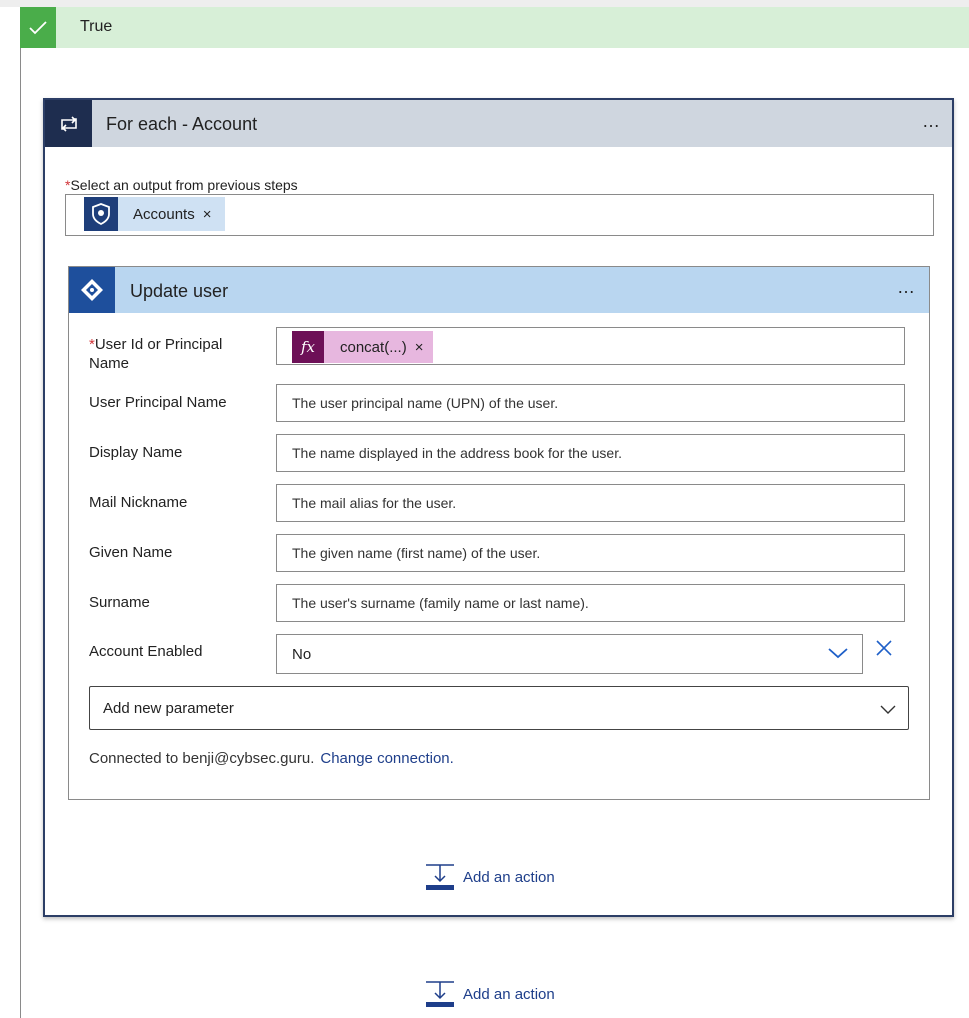 This screenshot has width=969, height=1018. I want to click on field-label-user-id-text: User Id or Principal Name, so click(156, 354).